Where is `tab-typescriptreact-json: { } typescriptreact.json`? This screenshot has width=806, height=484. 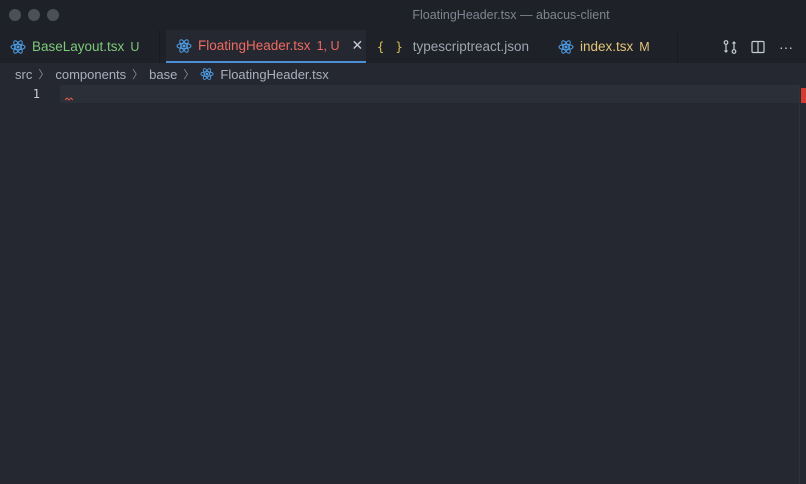
tab-typescriptreact-json: { } typescriptreact.json is located at coordinates (457, 46).